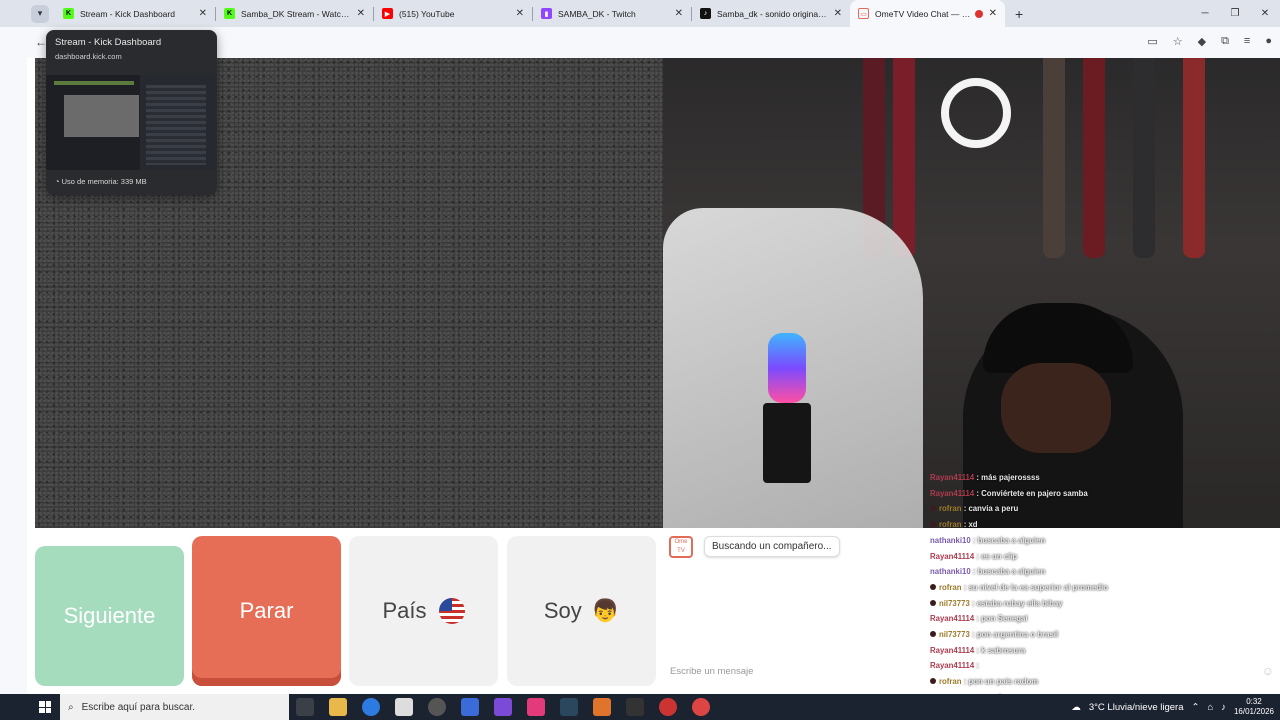  What do you see at coordinates (404, 707) in the screenshot?
I see `notepad-icon` at bounding box center [404, 707].